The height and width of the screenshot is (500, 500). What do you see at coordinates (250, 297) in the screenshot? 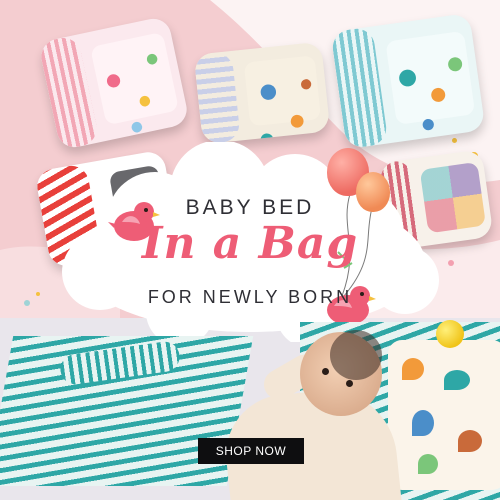
I see `headline-for-newly-born: FOR NEWLY BORN` at bounding box center [250, 297].